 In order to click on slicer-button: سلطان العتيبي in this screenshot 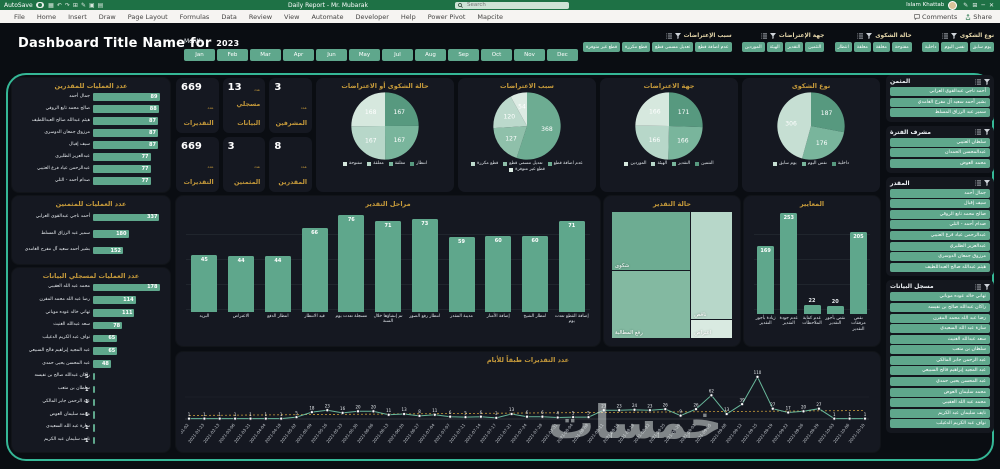, I will do `click(940, 142)`.